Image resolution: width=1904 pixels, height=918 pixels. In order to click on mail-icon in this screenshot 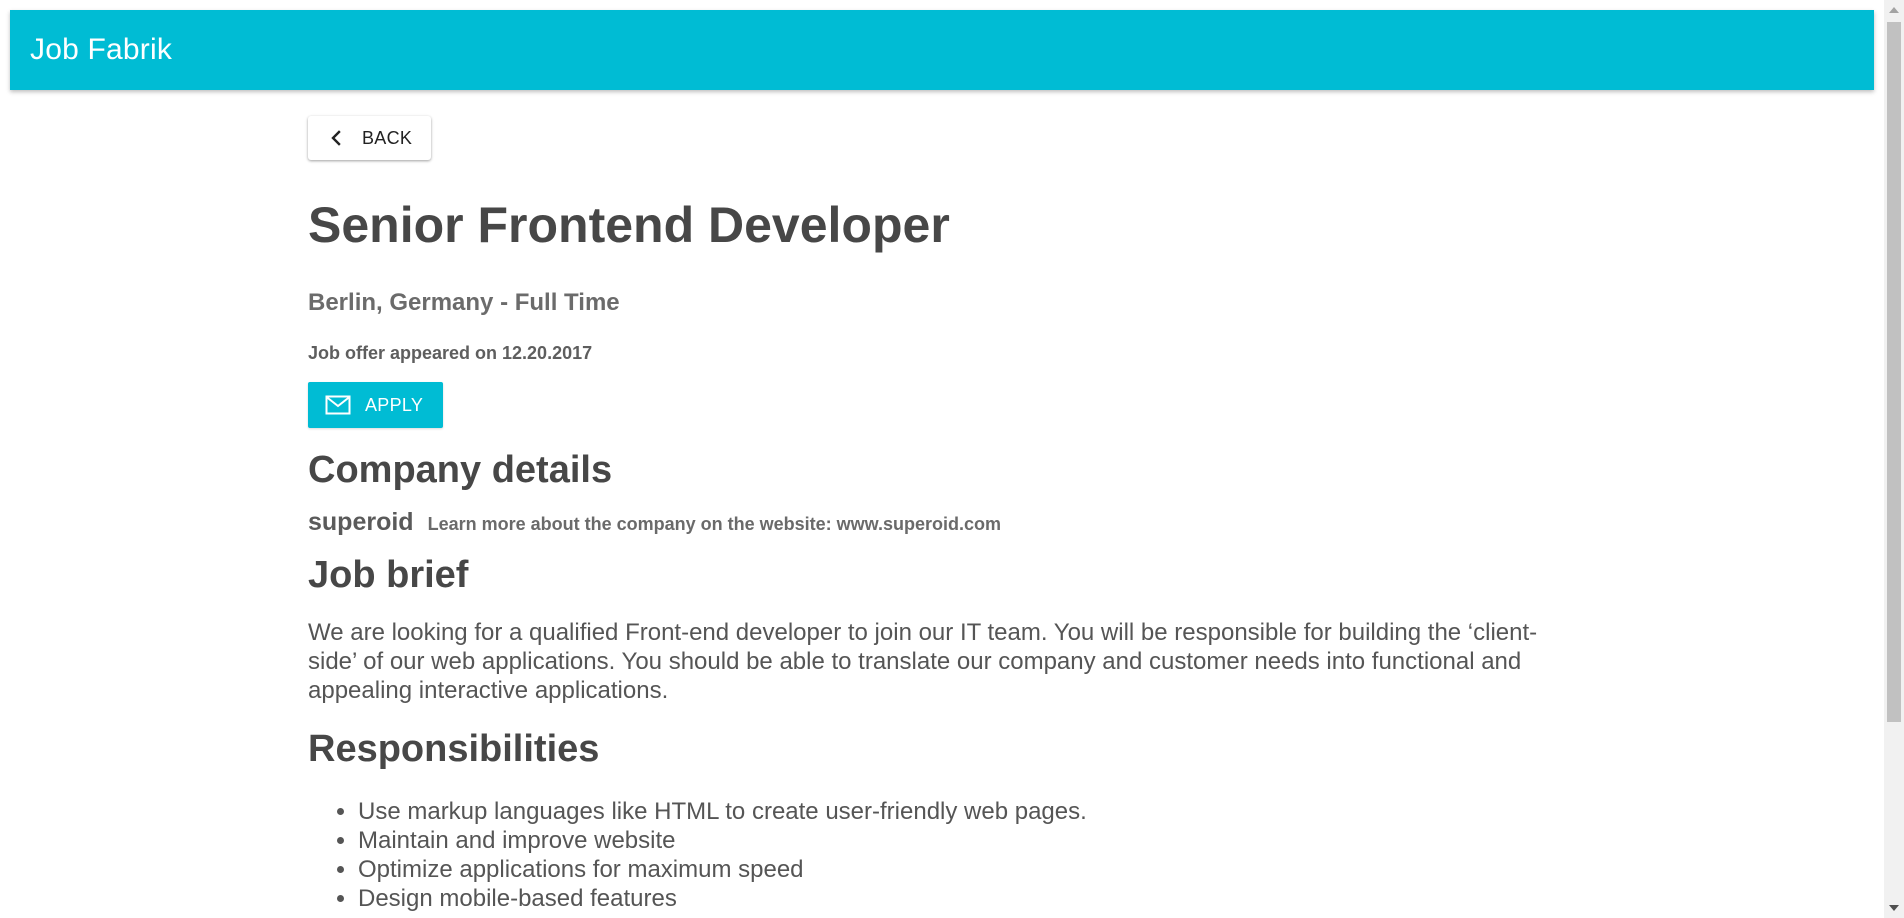, I will do `click(339, 405)`.